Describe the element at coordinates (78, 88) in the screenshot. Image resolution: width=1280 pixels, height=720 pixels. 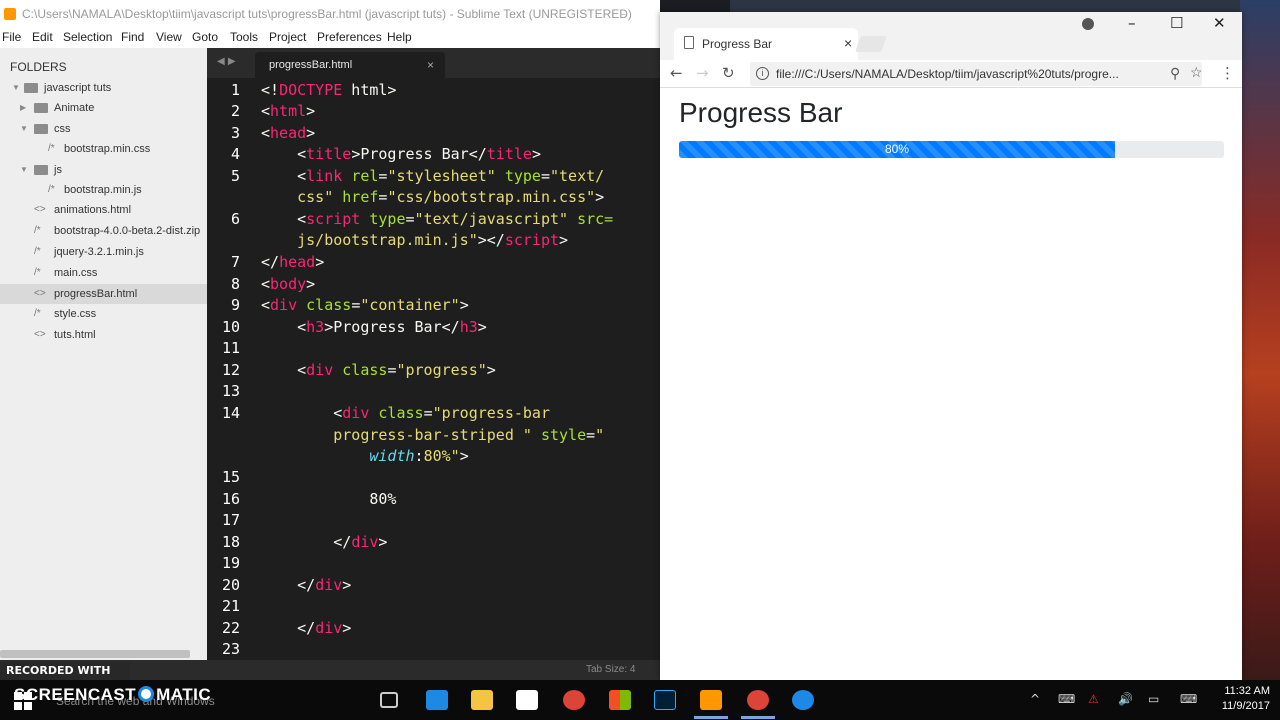
I see `sidebar-item-label: javascript tuts` at that location.